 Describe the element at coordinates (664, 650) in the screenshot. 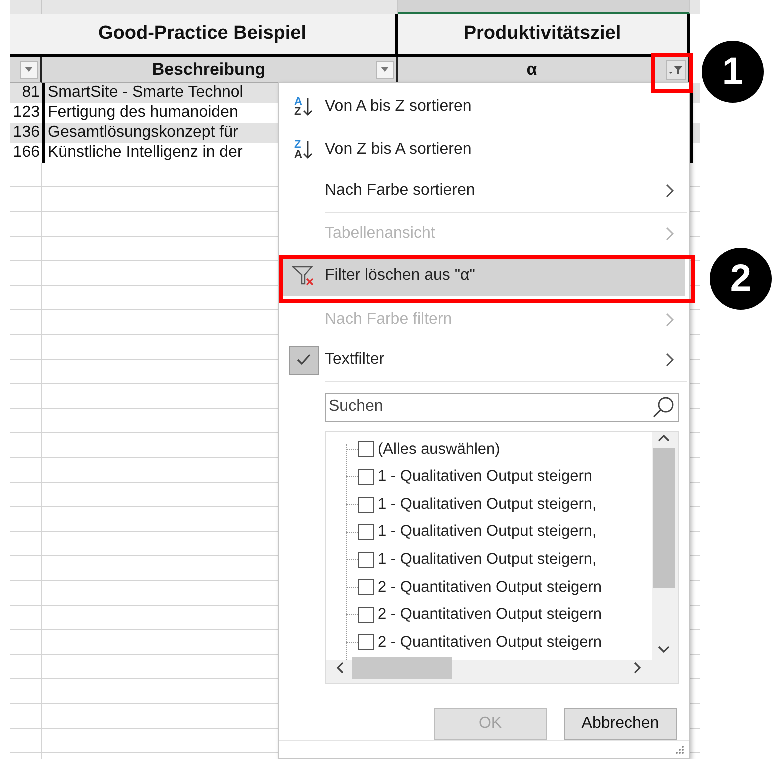

I see `scroll-down-icon` at that location.